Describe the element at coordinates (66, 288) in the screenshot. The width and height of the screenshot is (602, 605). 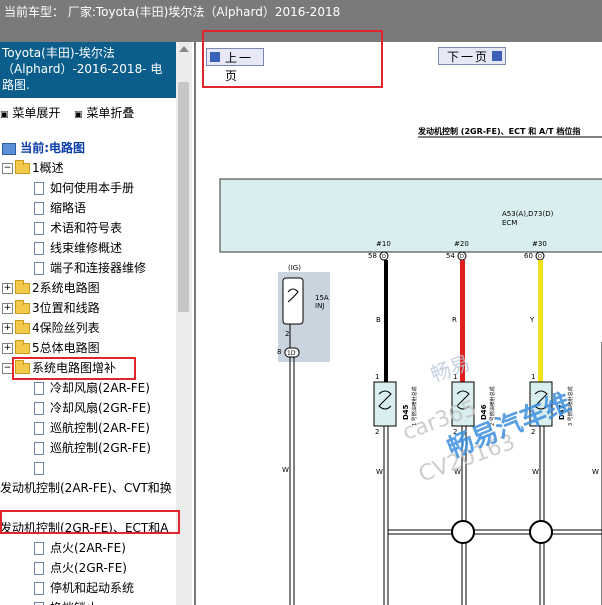
I see `tree-label: 2系统电路图` at that location.